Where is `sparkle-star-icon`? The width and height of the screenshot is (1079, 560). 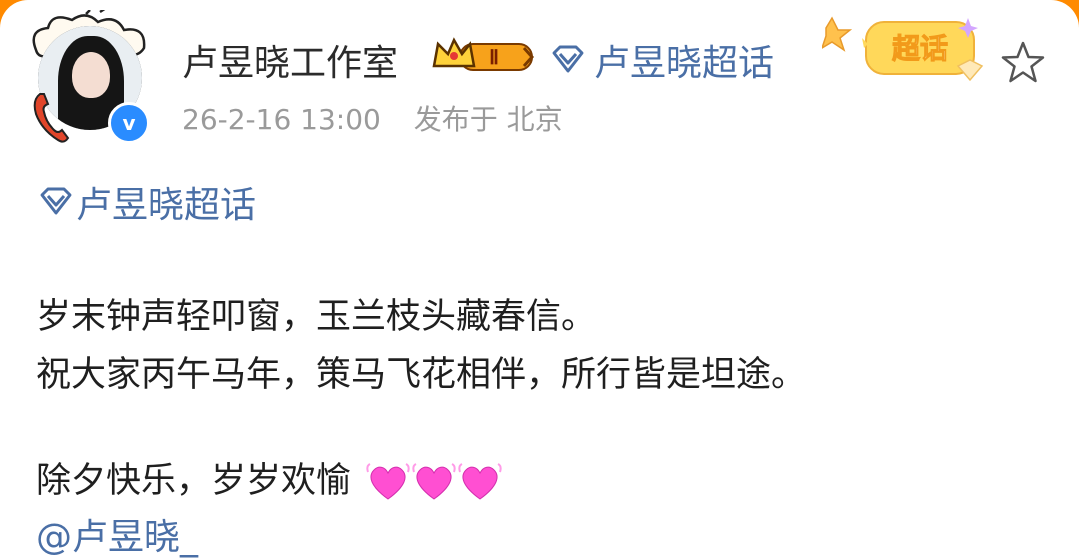 sparkle-star-icon is located at coordinates (837, 34).